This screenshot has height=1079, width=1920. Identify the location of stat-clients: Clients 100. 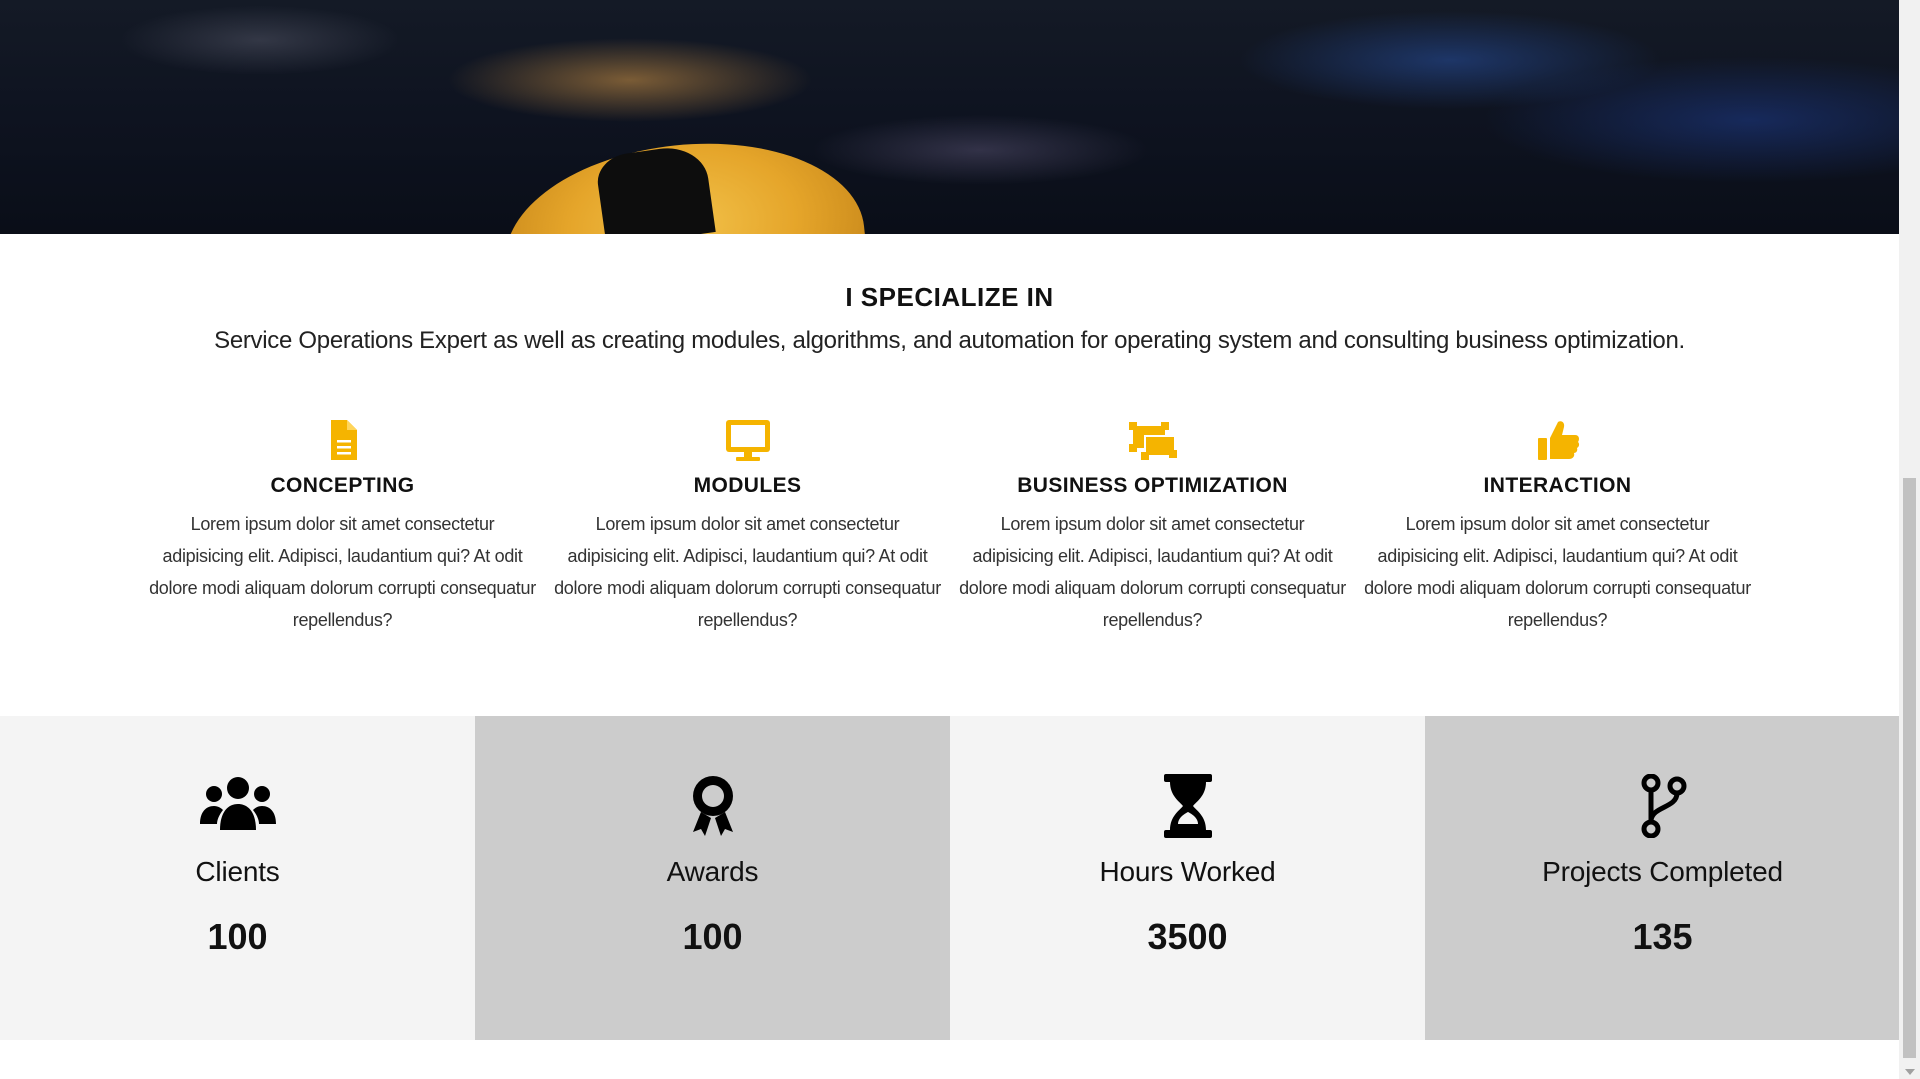
(237, 878).